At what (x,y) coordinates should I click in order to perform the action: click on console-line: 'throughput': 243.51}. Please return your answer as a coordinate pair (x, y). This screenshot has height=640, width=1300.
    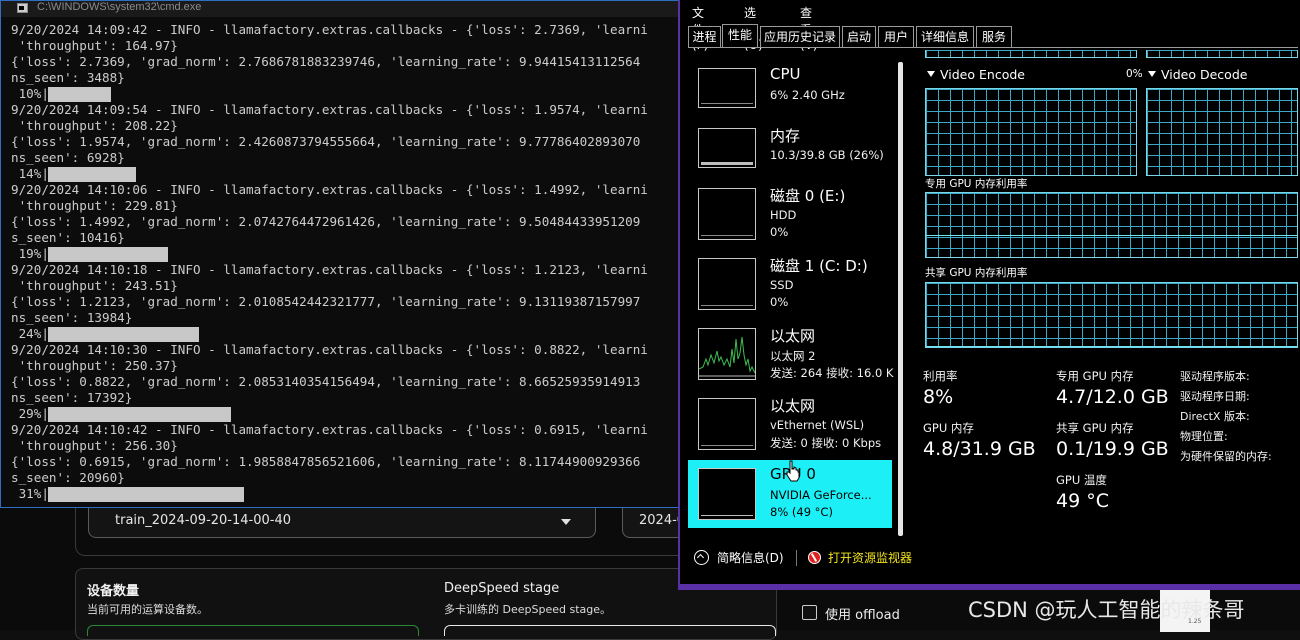
    Looking at the image, I should click on (94, 285).